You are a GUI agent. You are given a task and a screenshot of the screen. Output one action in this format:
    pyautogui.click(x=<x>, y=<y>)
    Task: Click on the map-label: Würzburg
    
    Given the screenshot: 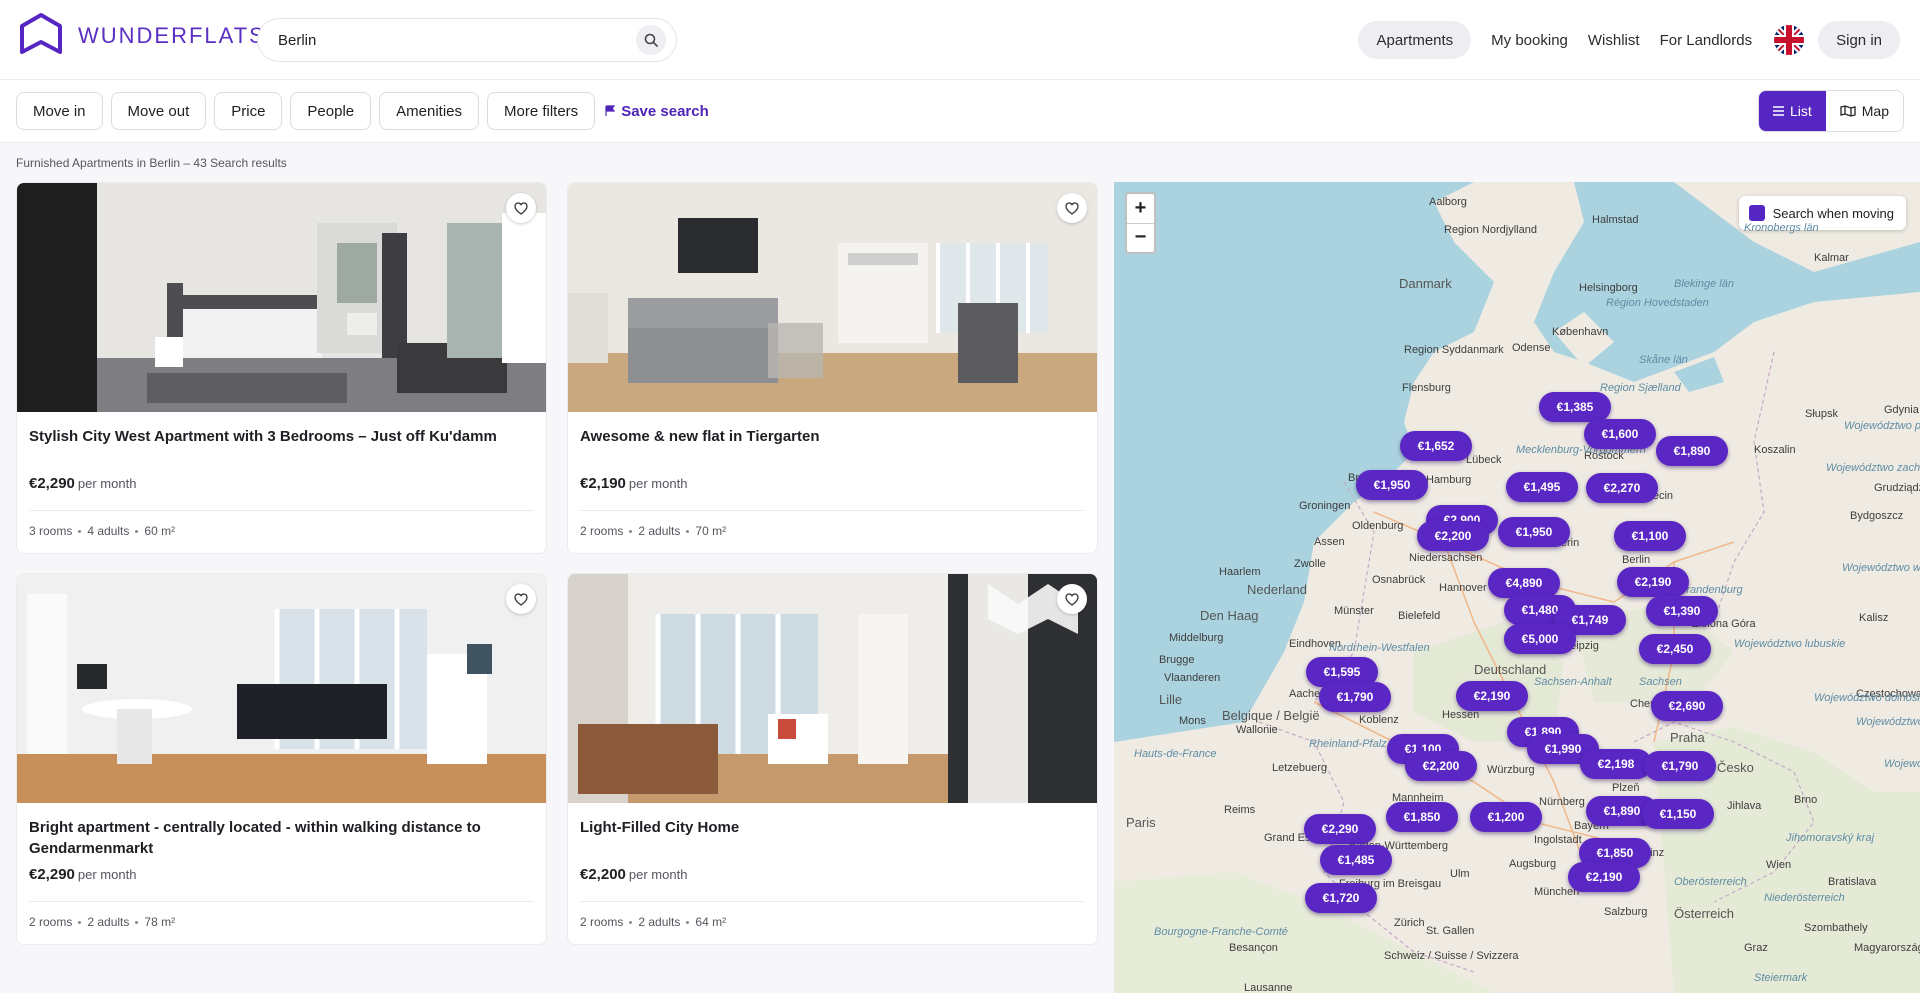 What is the action you would take?
    pyautogui.click(x=1511, y=770)
    